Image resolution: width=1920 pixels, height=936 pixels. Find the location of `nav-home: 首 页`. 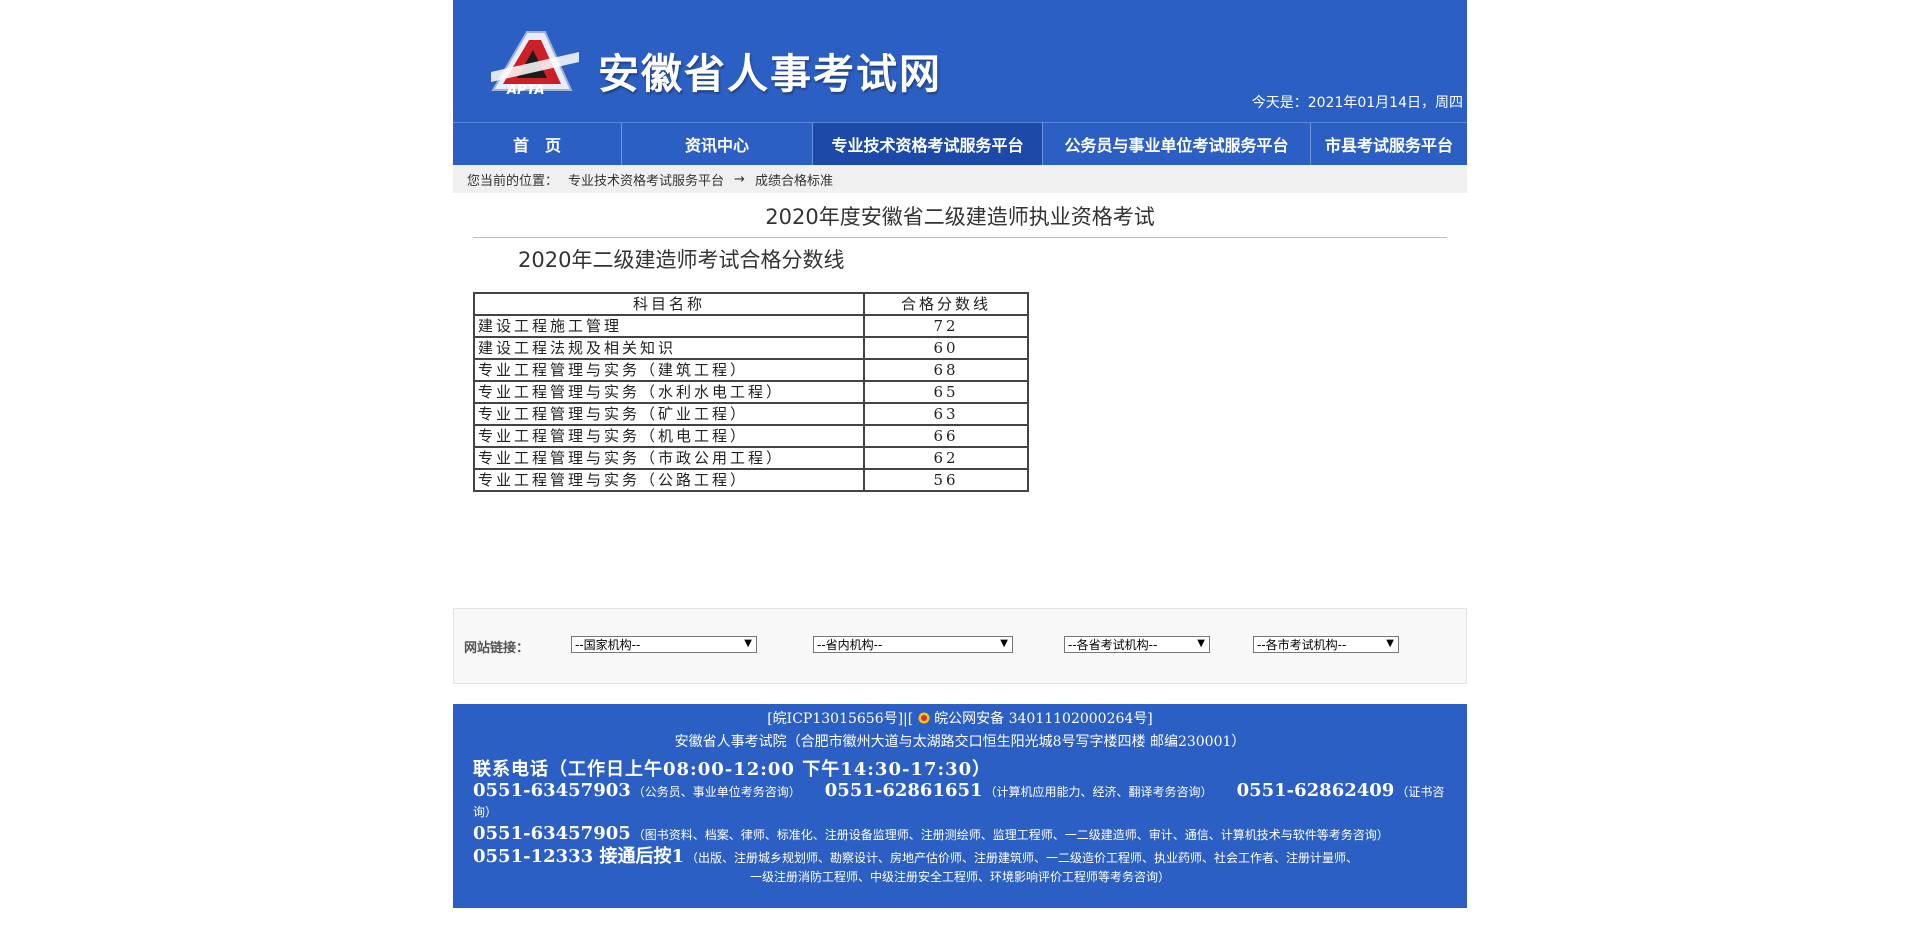

nav-home: 首 页 is located at coordinates (537, 144).